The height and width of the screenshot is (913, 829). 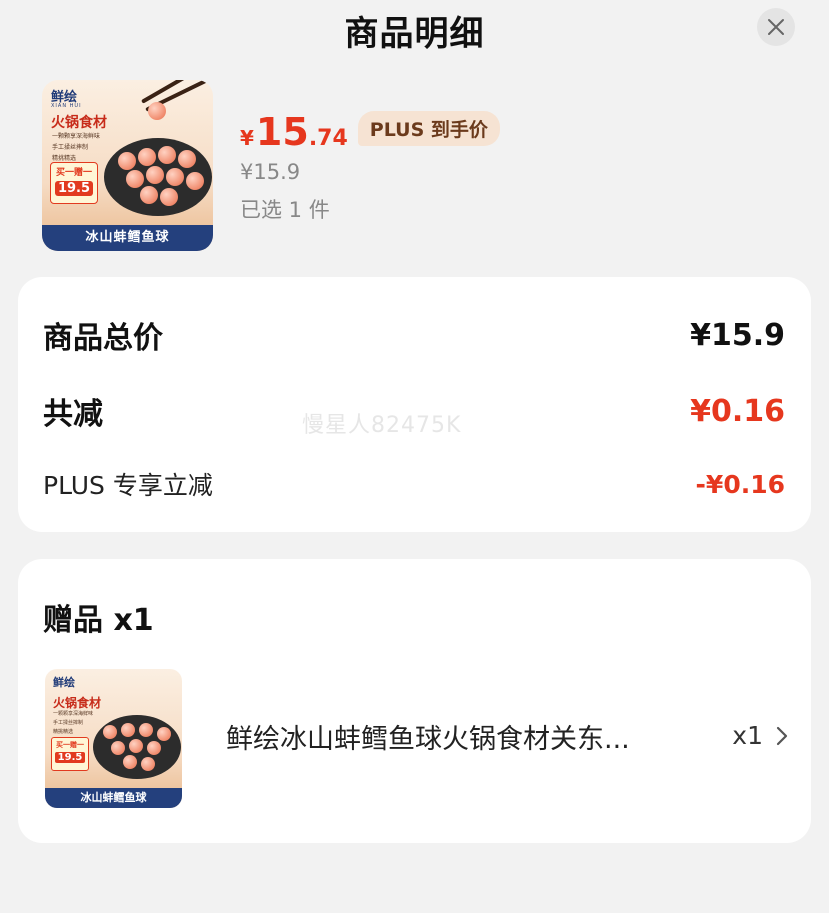 I want to click on plus-price: ¥ 15 .74 PLUS 到手价, so click(x=370, y=132).